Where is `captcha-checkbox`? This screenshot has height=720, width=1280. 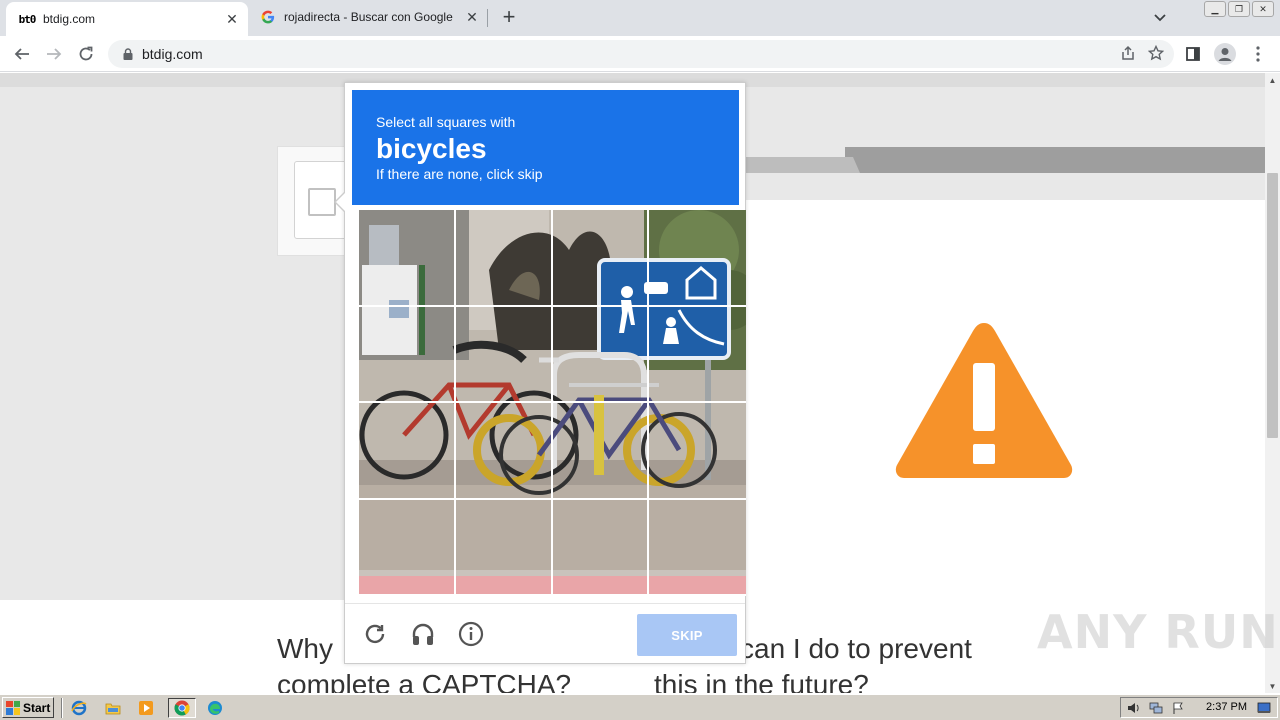 captcha-checkbox is located at coordinates (322, 202).